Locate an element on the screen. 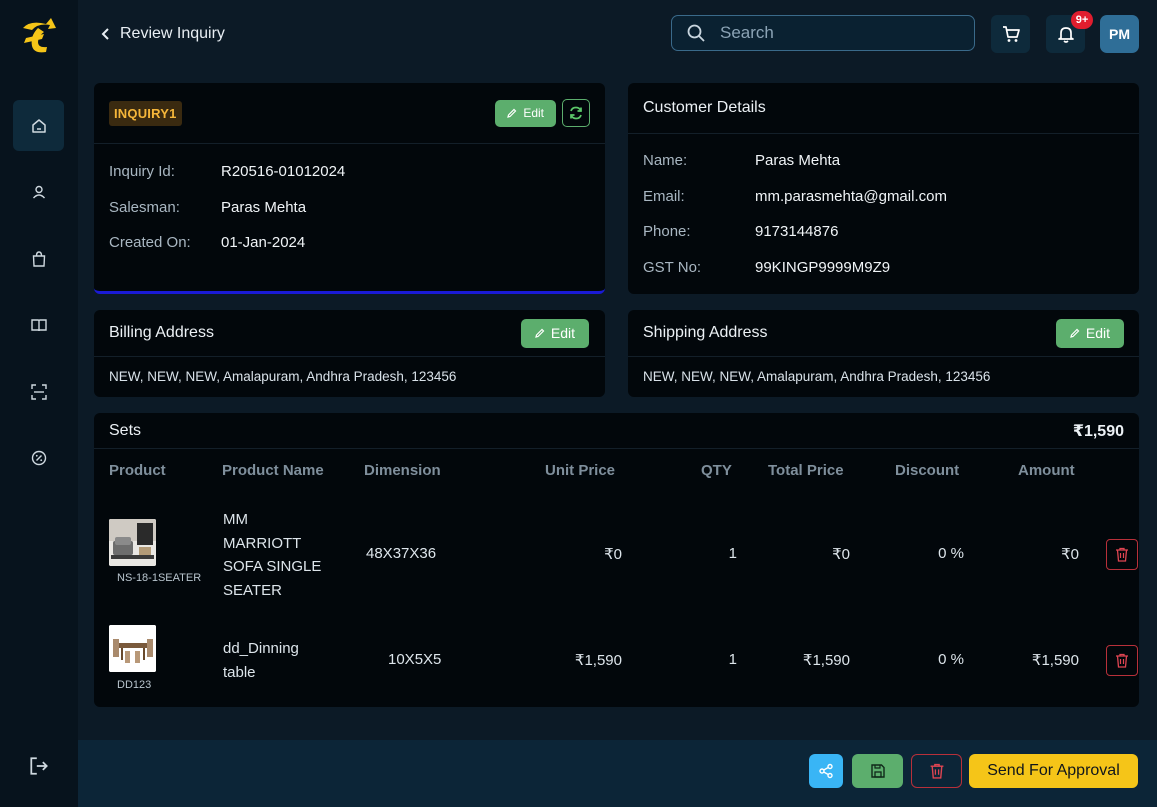  unit-price: ₹0 is located at coordinates (613, 554).